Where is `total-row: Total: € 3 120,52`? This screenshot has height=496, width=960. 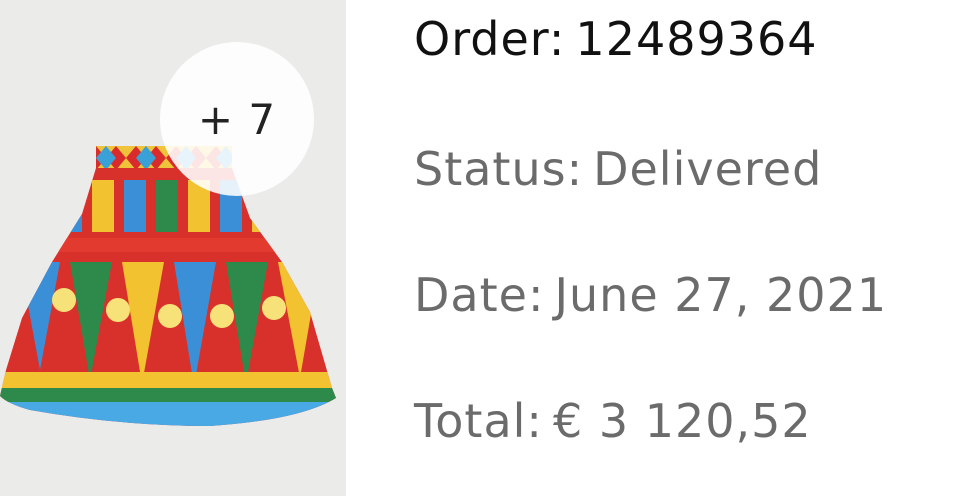 total-row: Total: € 3 120,52 is located at coordinates (613, 421).